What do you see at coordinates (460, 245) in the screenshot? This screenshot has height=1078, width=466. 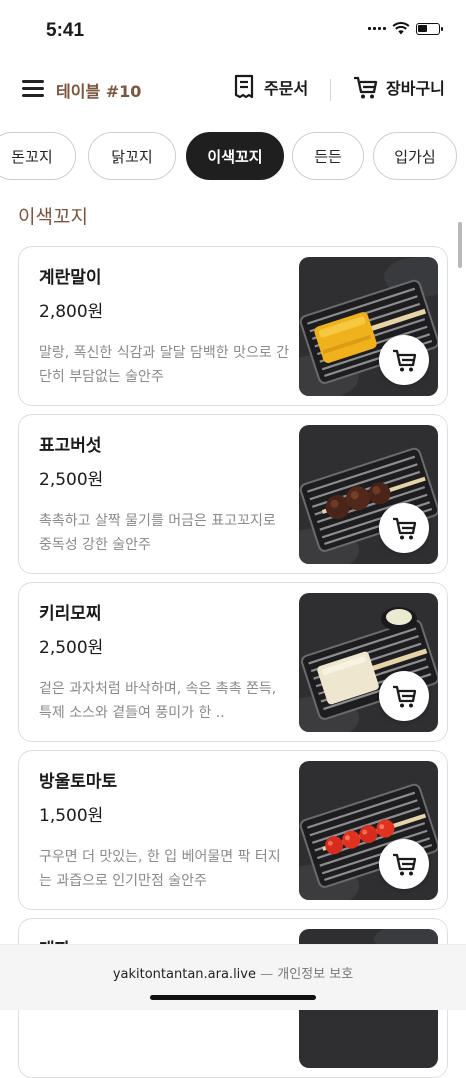 I see `scrollbar` at bounding box center [460, 245].